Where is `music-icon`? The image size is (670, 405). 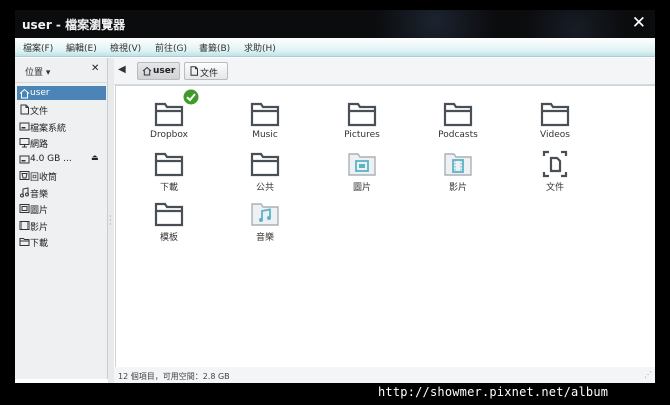
music-icon is located at coordinates (24, 192).